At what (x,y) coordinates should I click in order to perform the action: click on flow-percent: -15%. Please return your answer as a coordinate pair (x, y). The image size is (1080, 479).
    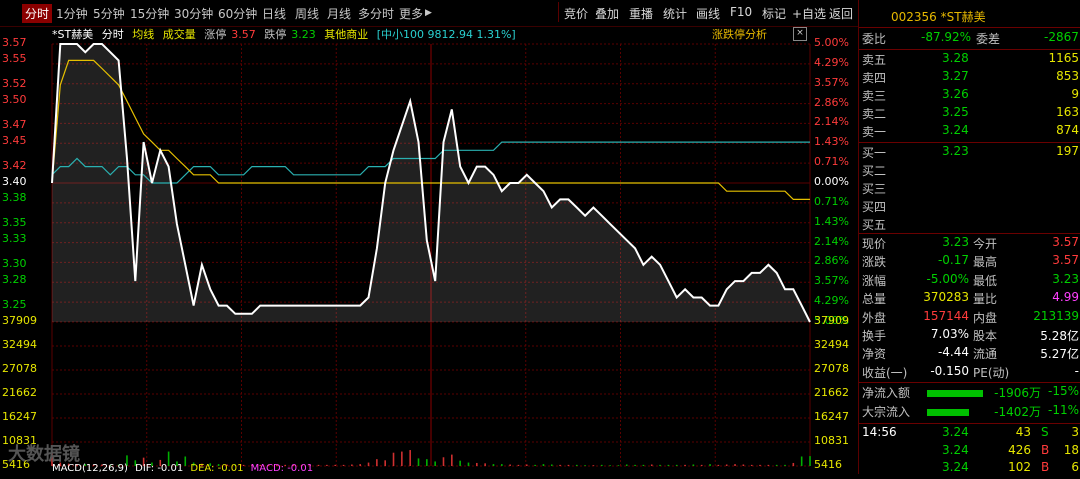
    Looking at the image, I should click on (1063, 391).